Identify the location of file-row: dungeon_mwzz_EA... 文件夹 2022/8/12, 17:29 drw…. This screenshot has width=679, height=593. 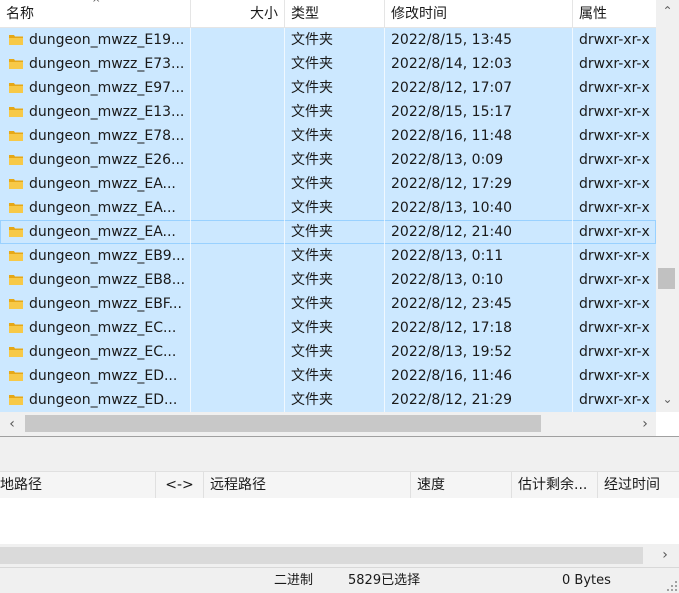
(328, 184).